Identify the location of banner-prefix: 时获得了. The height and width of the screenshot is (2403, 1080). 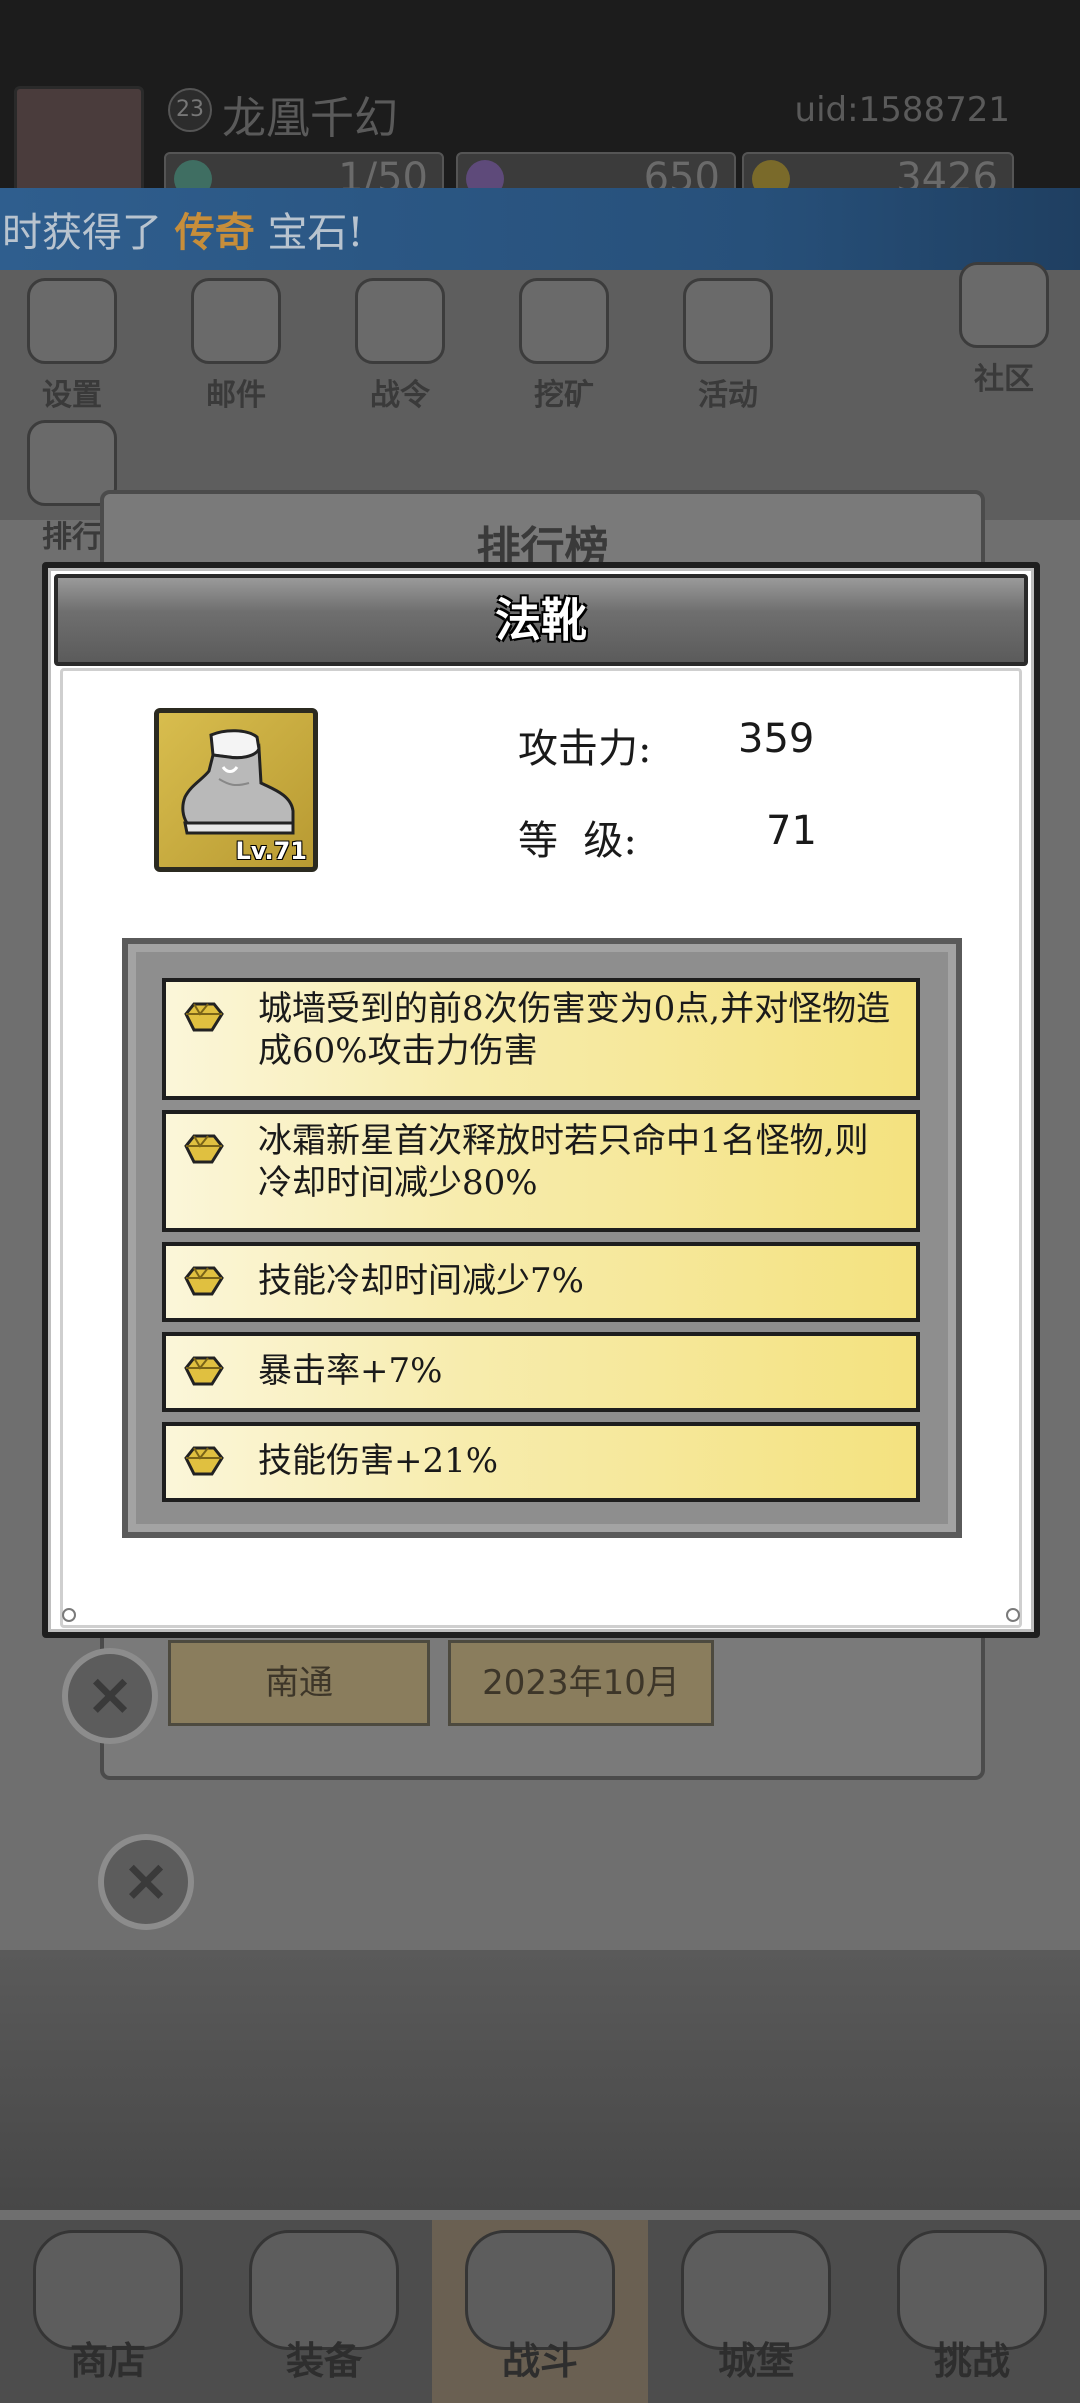
(82, 233).